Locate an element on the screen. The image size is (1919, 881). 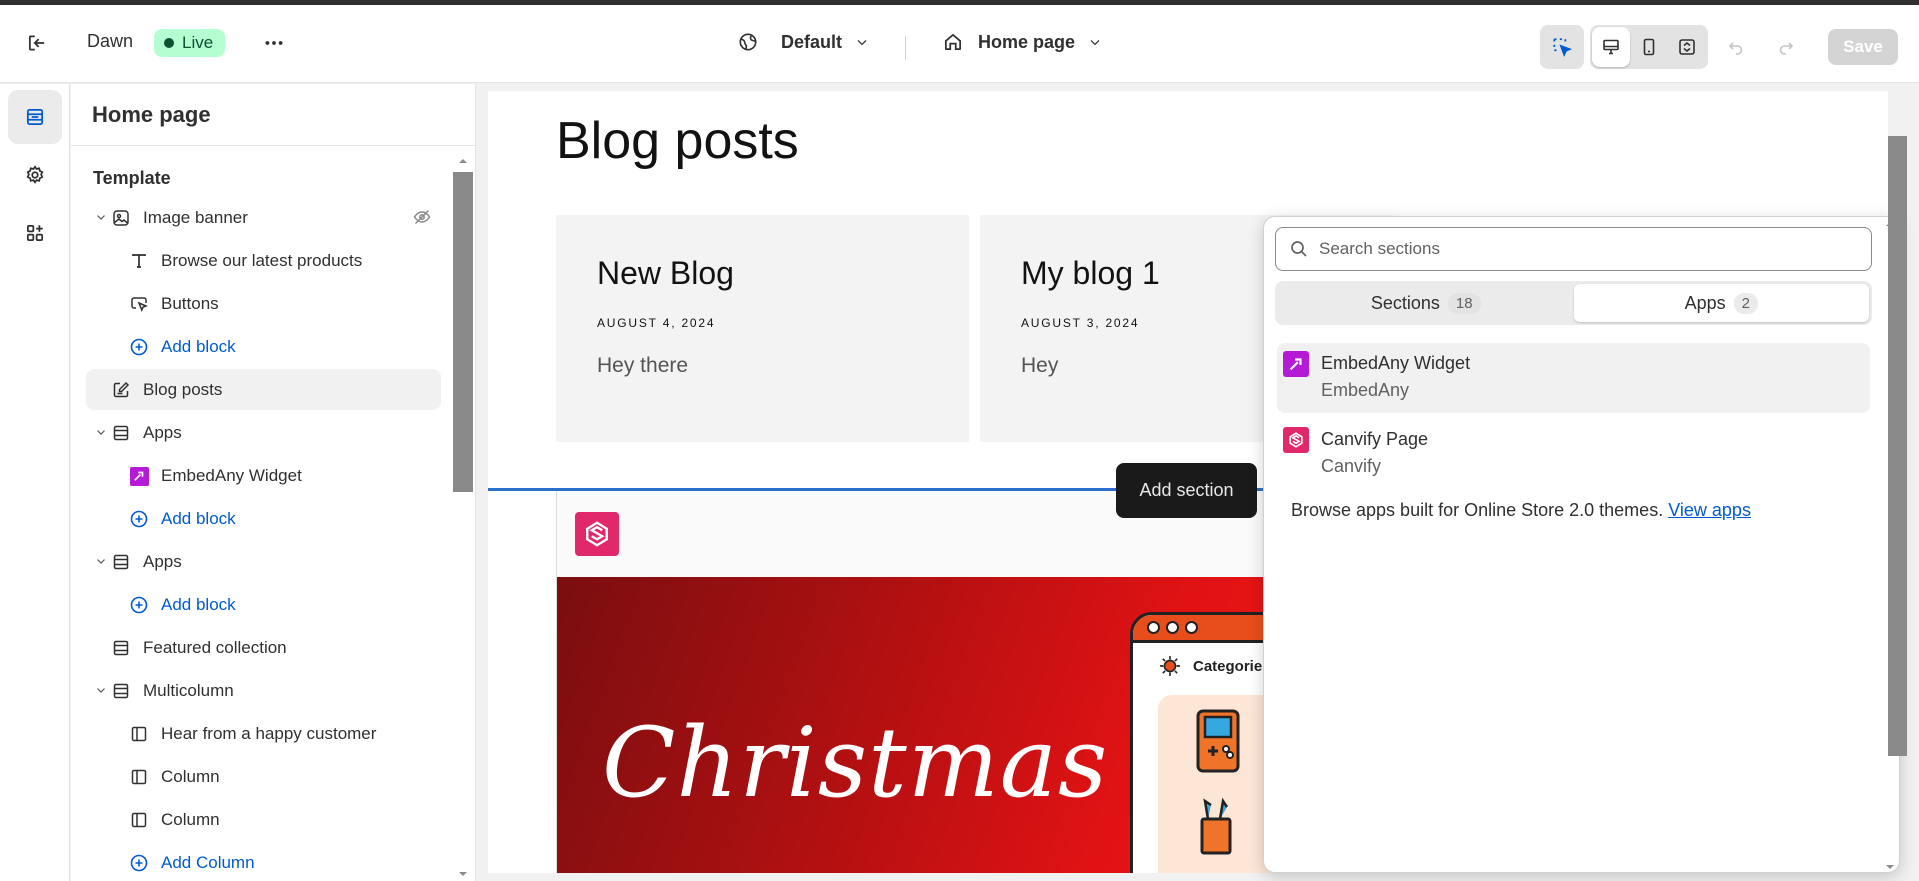
tree-item-buttons: Buttons is located at coordinates (263, 303).